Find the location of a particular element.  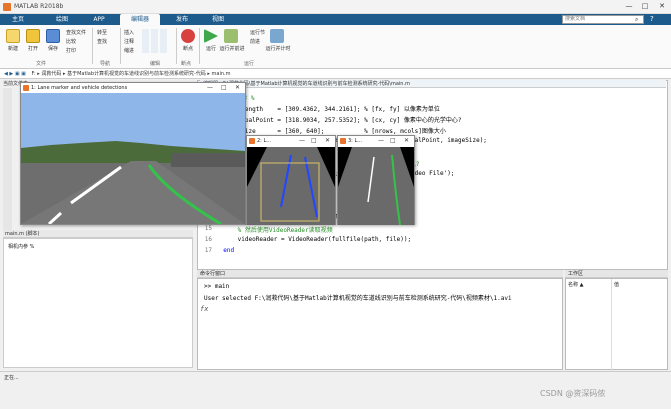

help-icon: ? is located at coordinates (652, 19).